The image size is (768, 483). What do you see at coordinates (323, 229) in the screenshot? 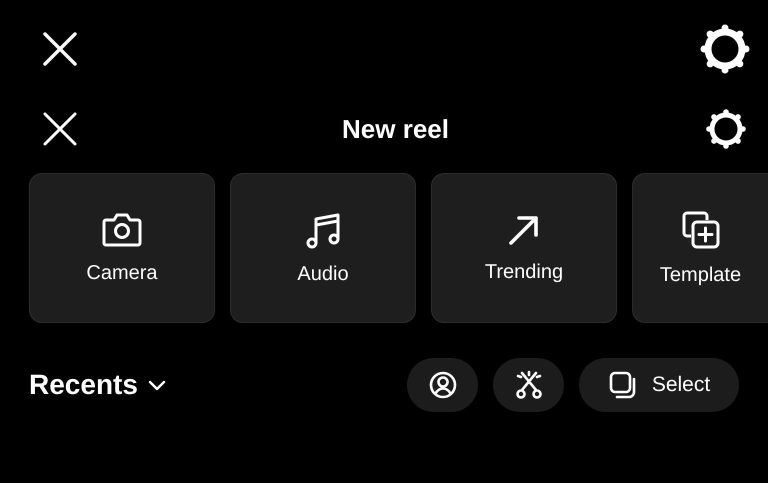
I see `music-note-icon` at bounding box center [323, 229].